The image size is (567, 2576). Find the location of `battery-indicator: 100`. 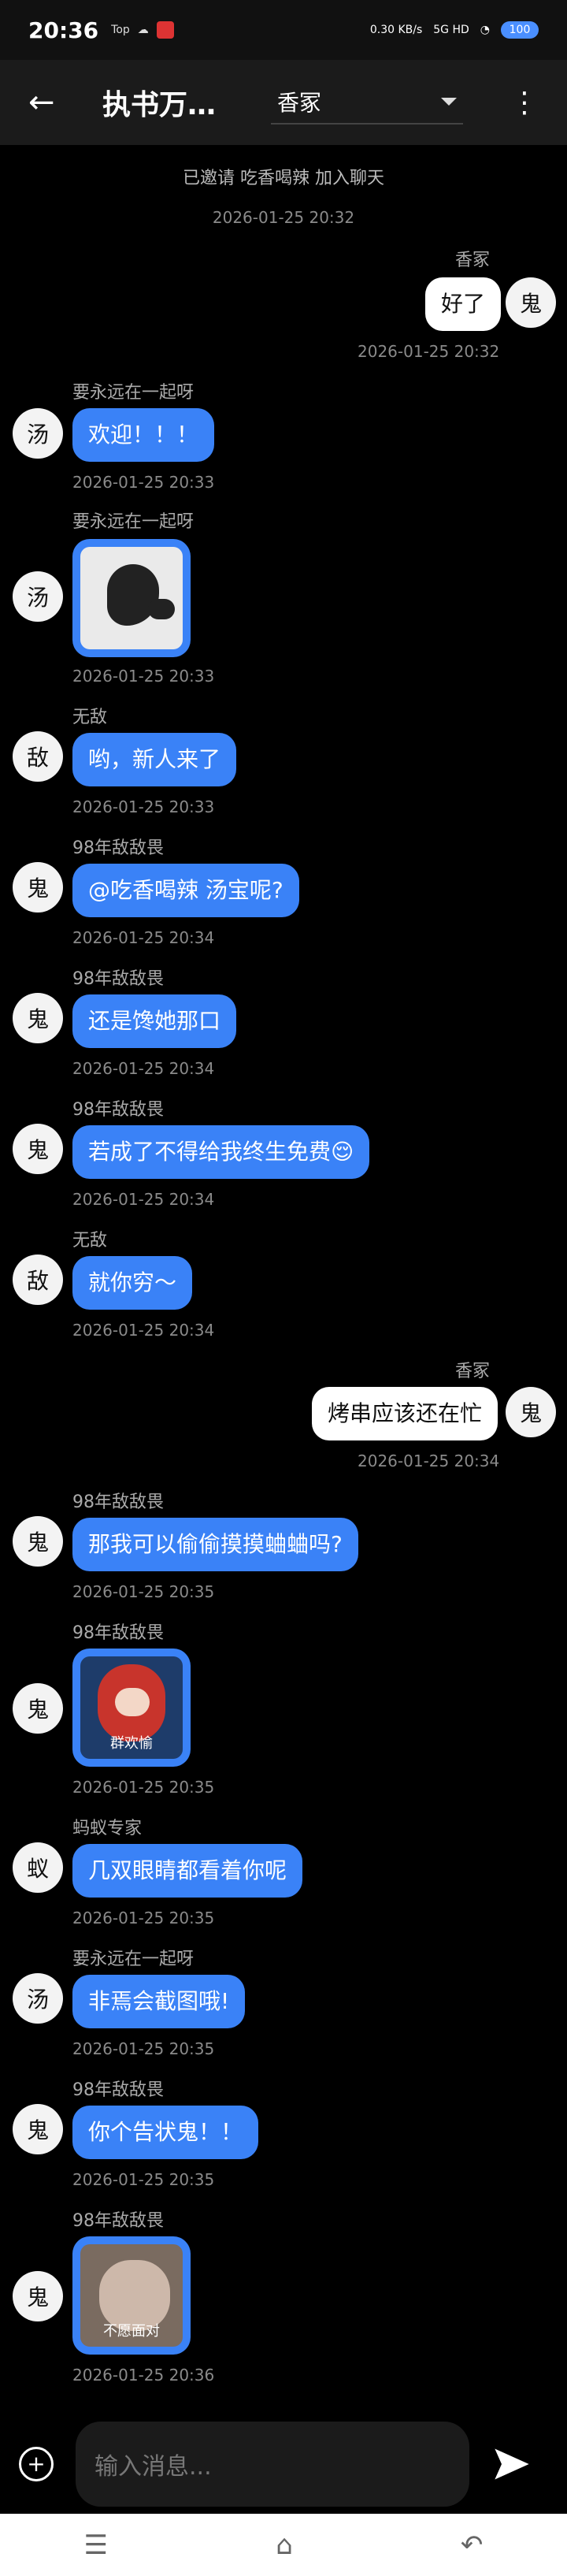

battery-indicator: 100 is located at coordinates (520, 30).